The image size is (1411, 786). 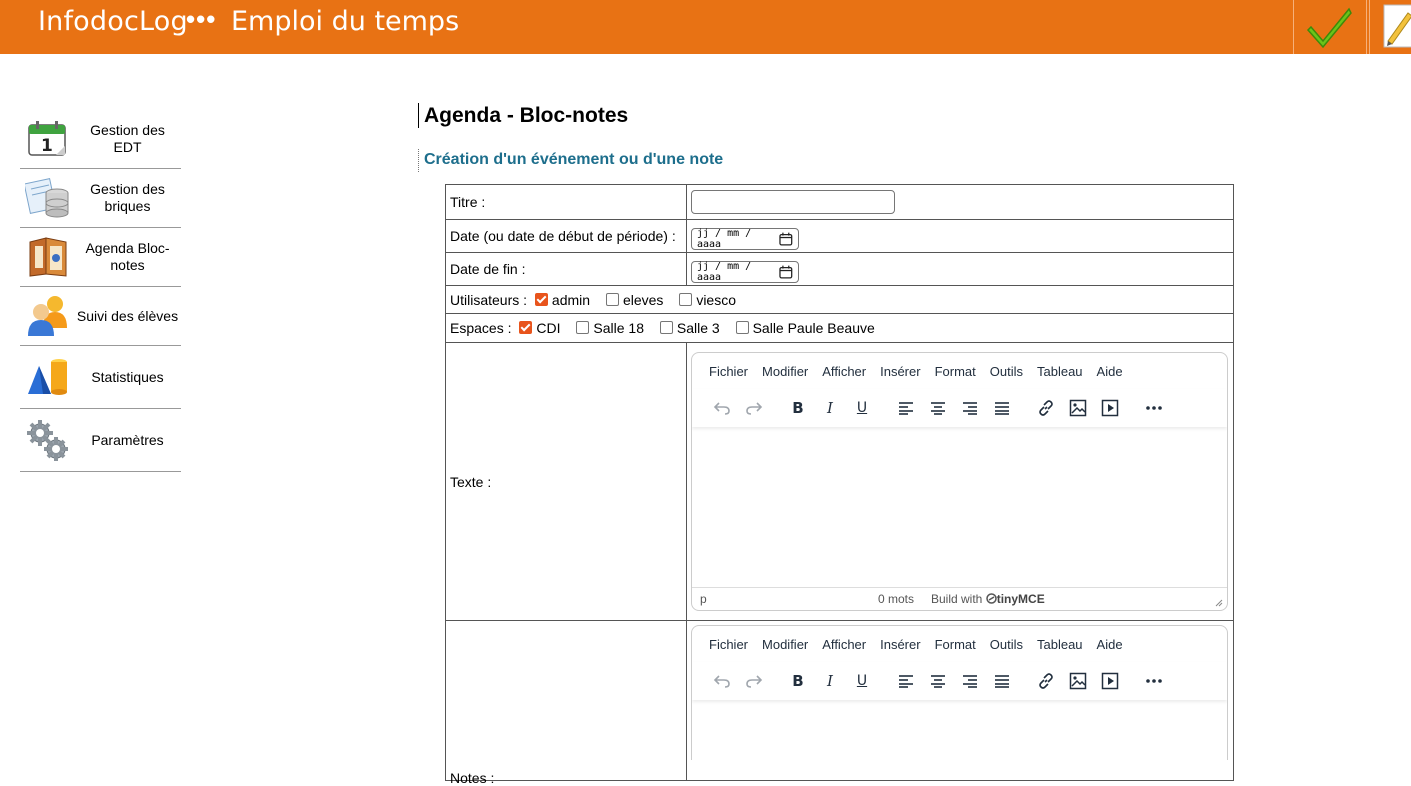 I want to click on svg-text: 1, so click(x=47, y=146).